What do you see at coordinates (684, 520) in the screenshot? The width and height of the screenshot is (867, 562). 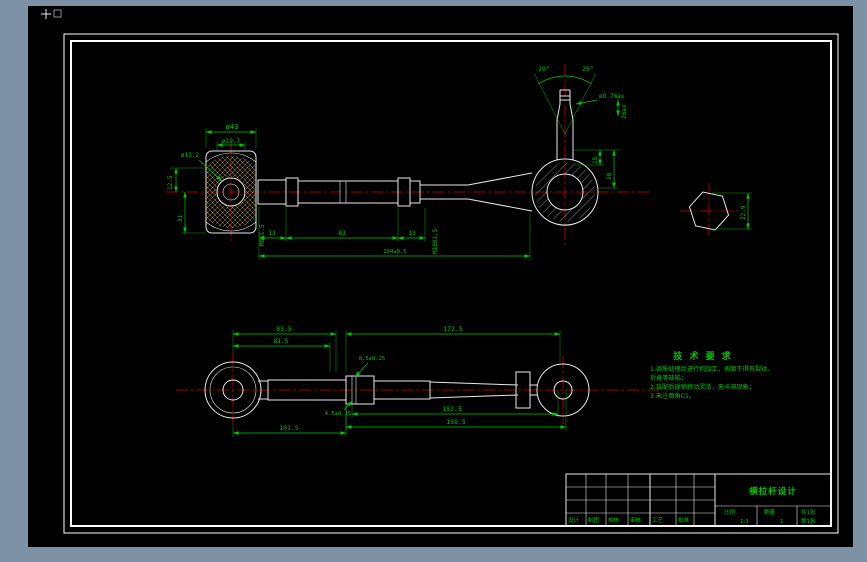 I see `cell-approve: 批准` at bounding box center [684, 520].